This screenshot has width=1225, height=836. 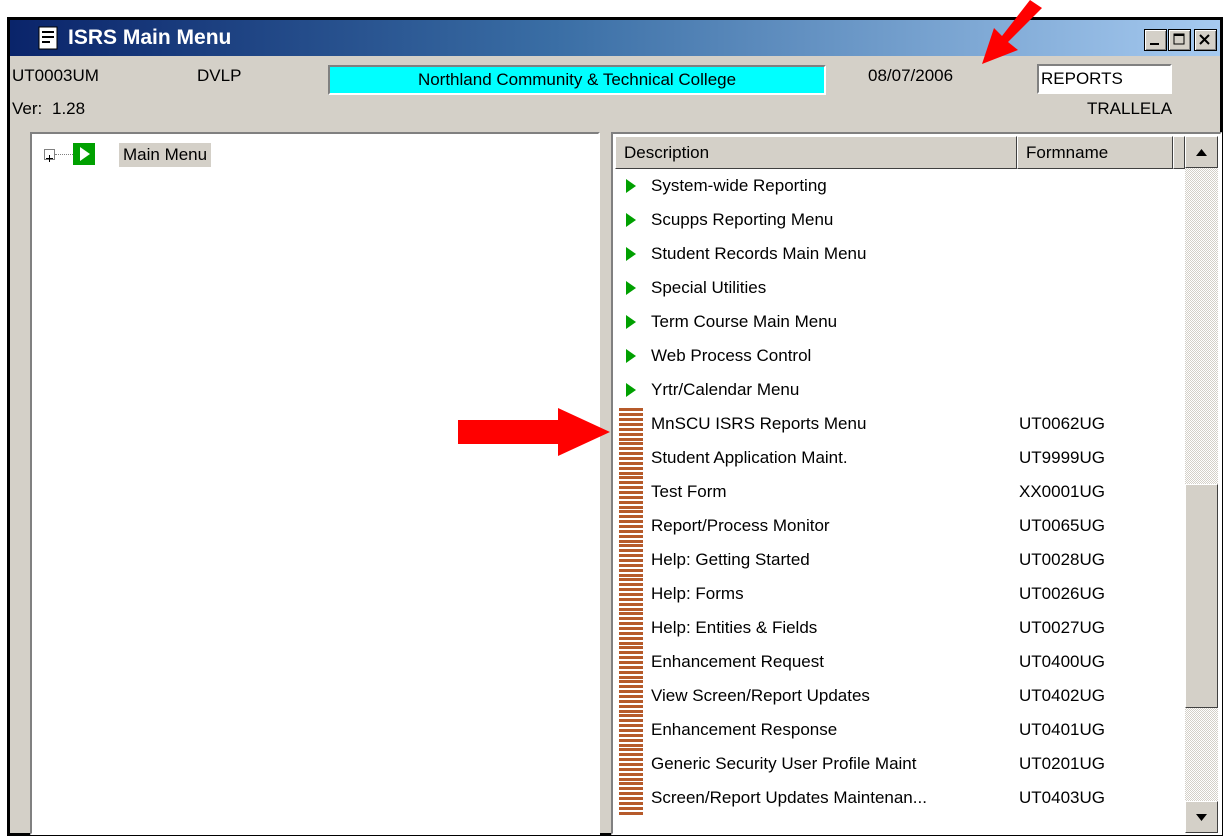 What do you see at coordinates (749, 457) in the screenshot?
I see `list-item-description: Student Application Maint.` at bounding box center [749, 457].